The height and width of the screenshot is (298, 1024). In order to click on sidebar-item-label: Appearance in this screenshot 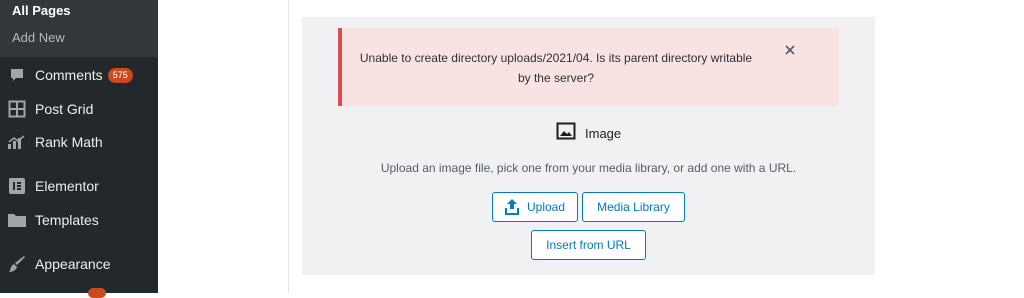, I will do `click(73, 264)`.